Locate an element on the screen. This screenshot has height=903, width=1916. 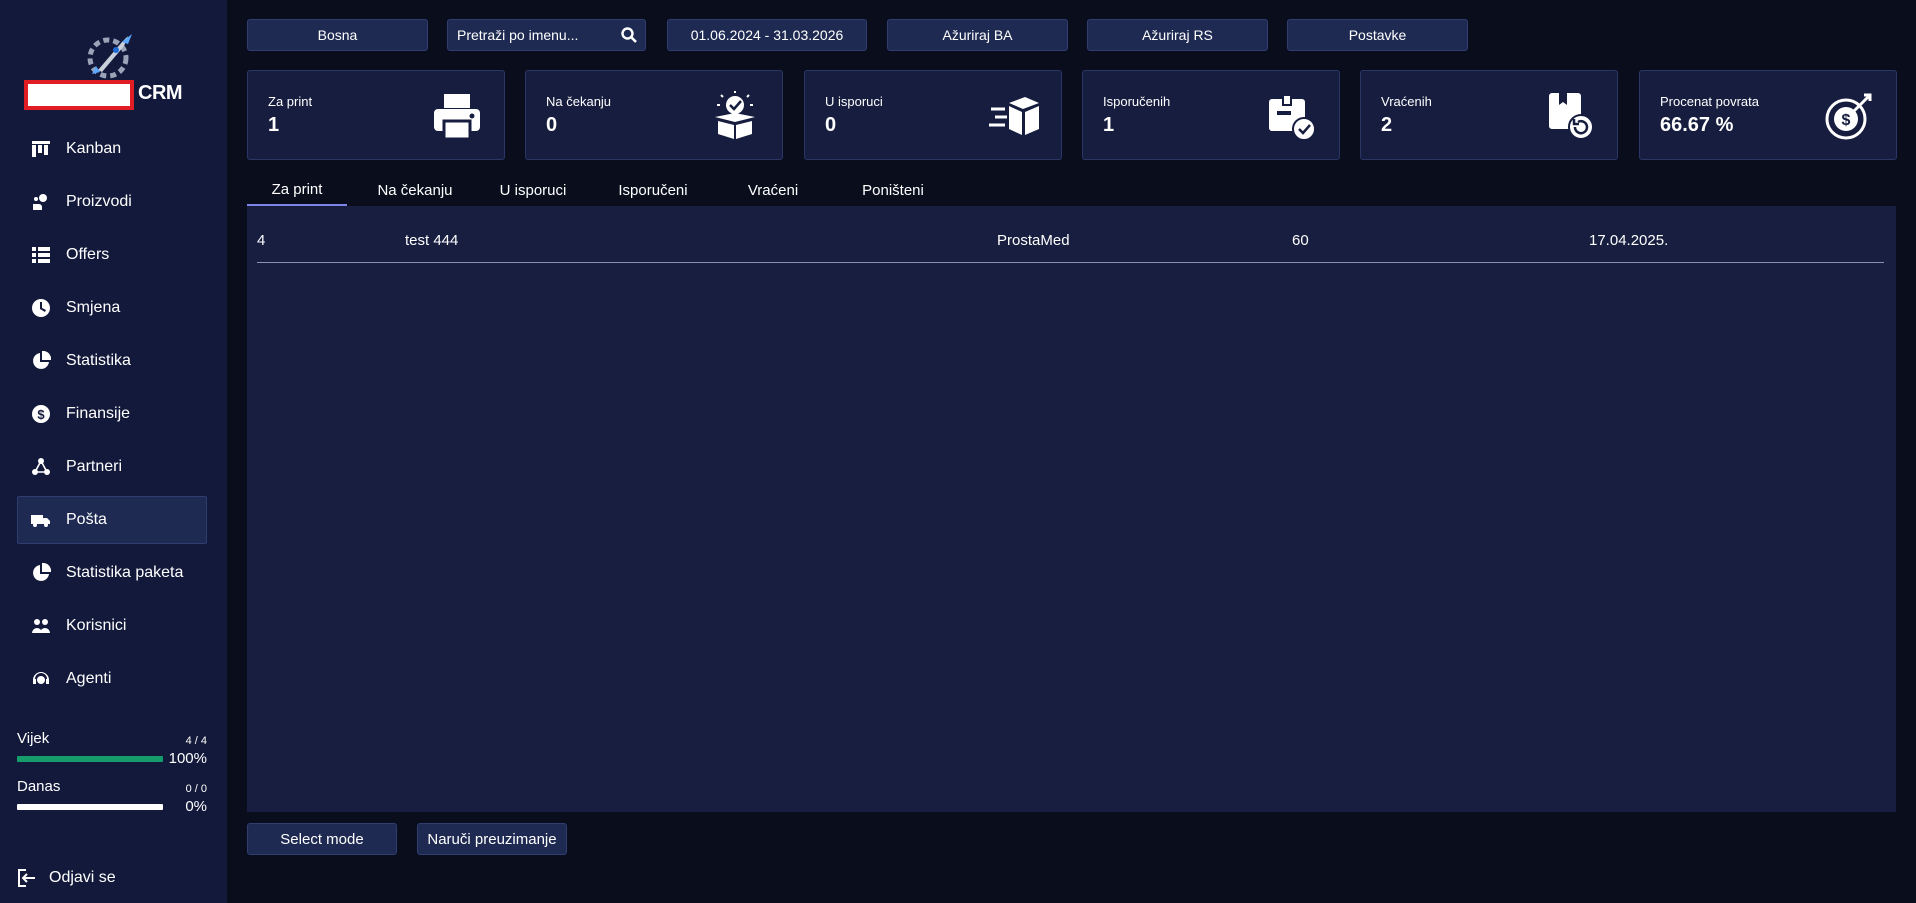
products-icon is located at coordinates (41, 202).